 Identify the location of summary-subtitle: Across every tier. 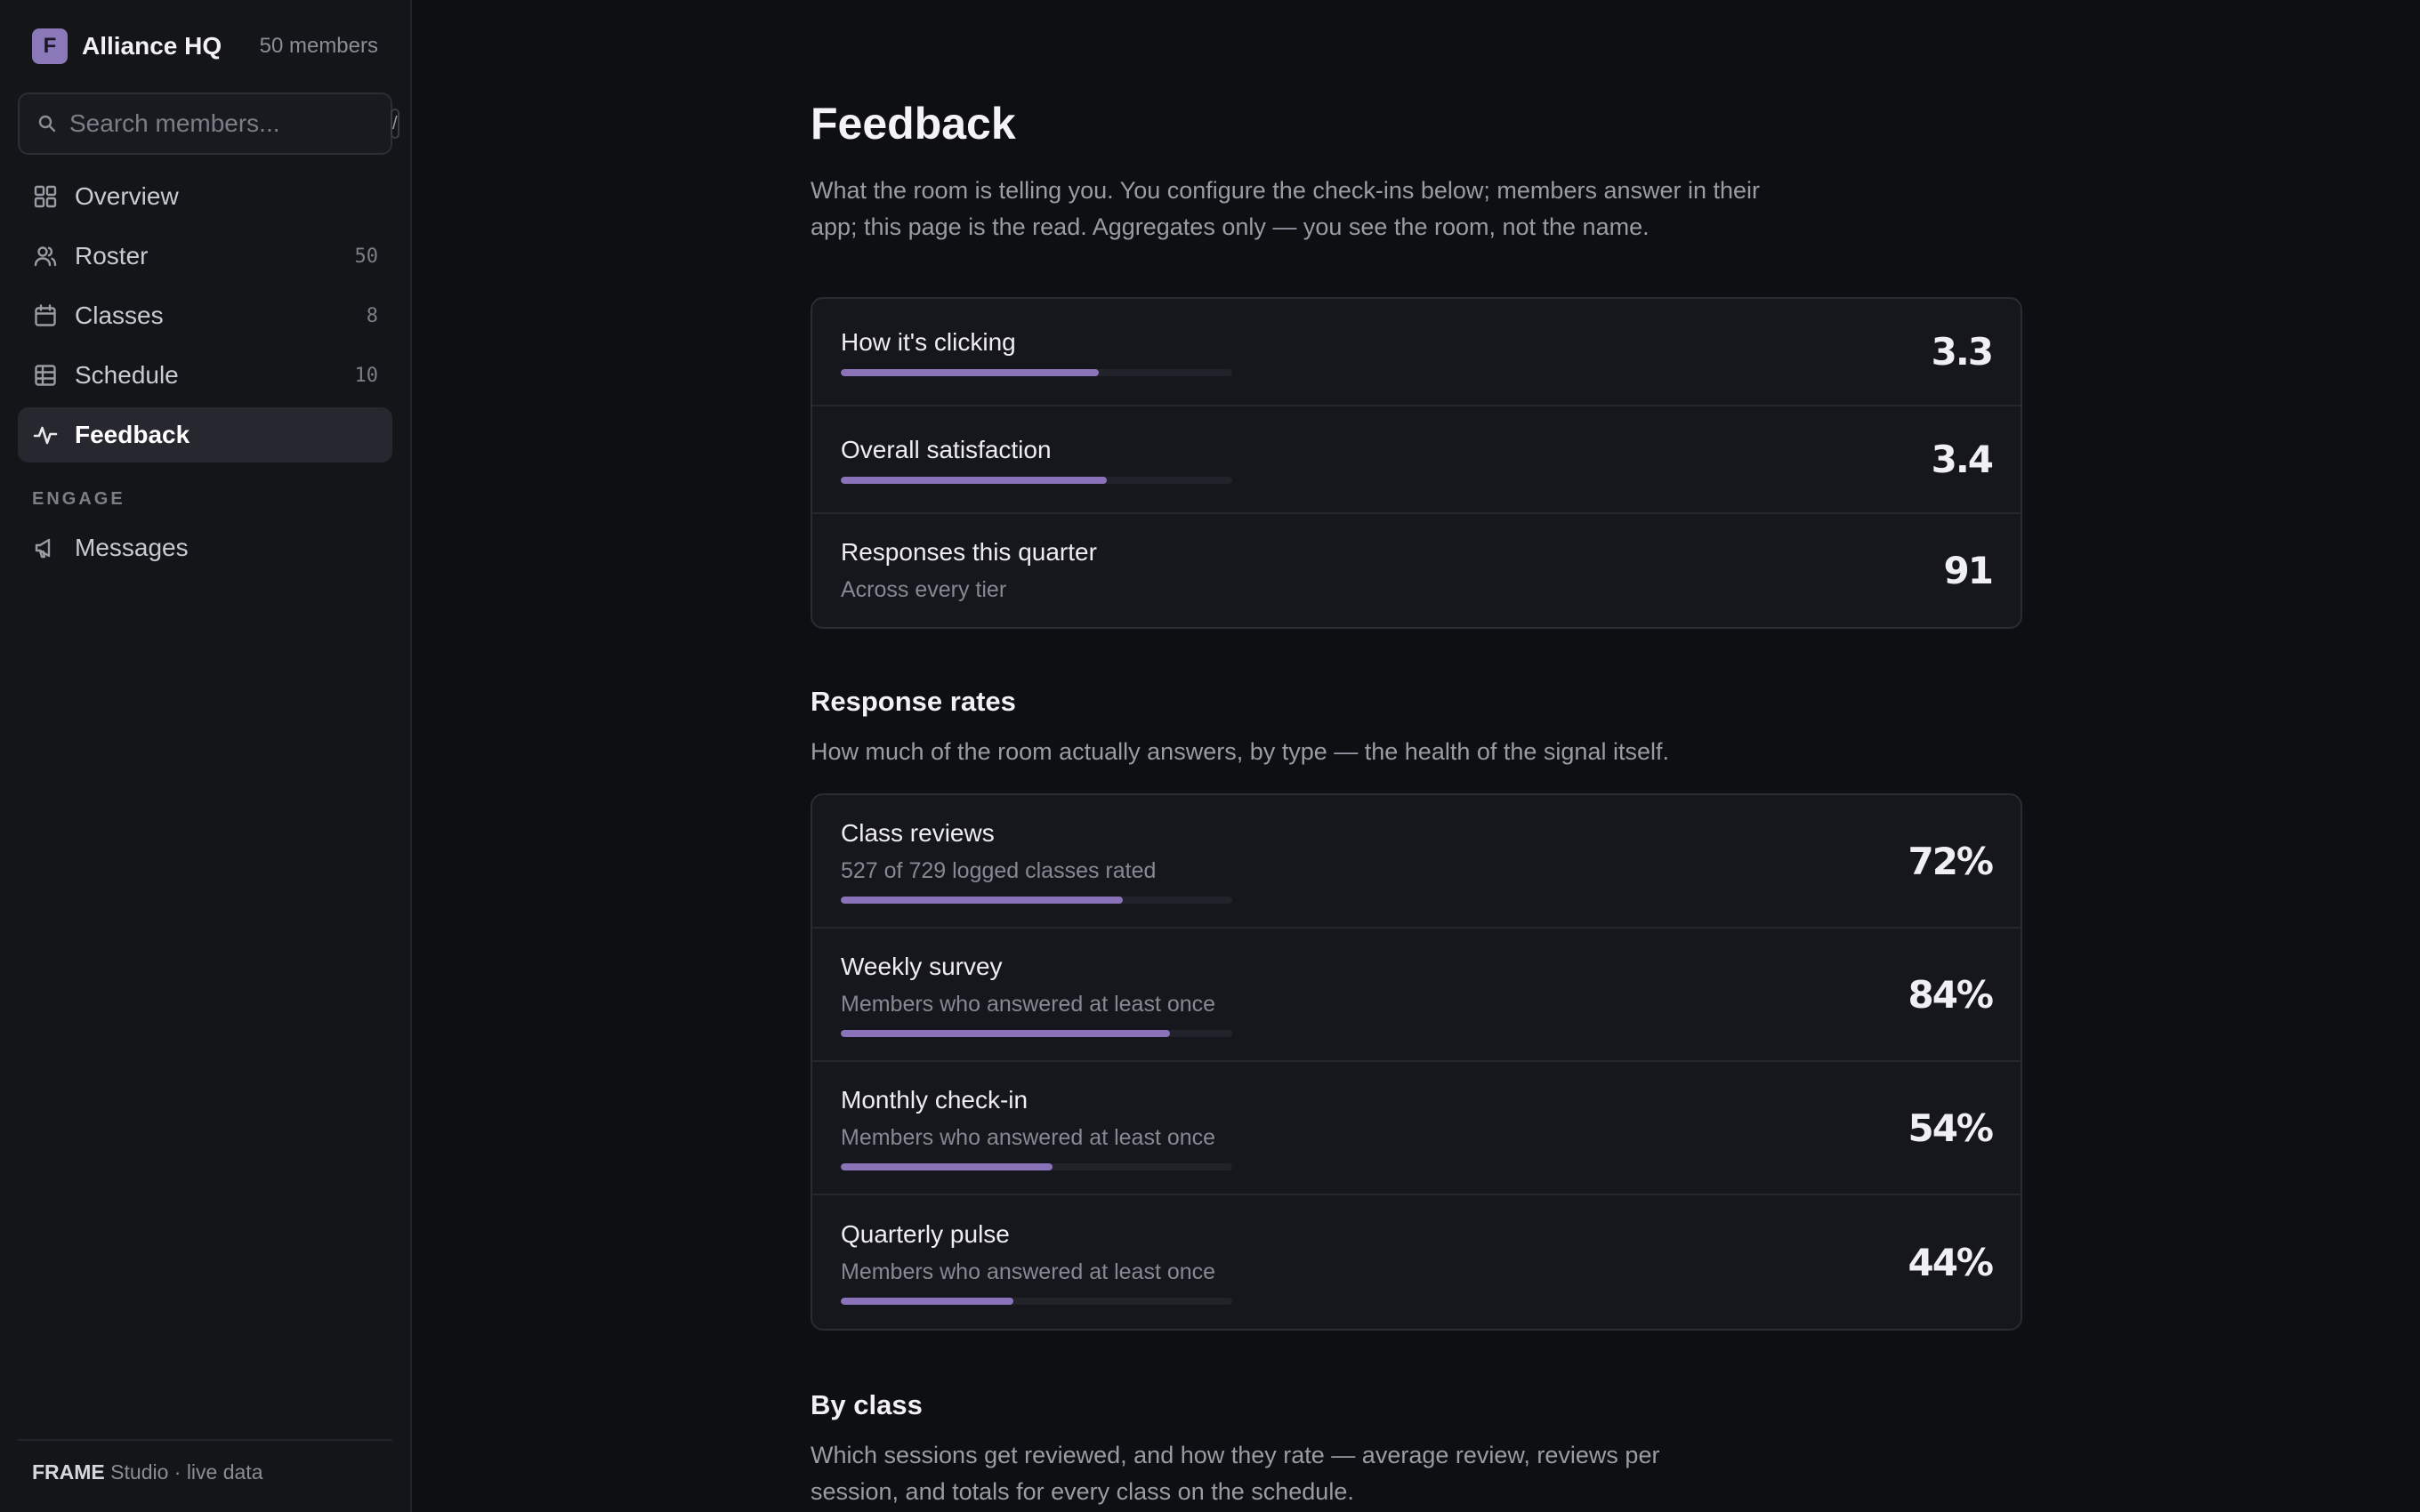
(924, 589).